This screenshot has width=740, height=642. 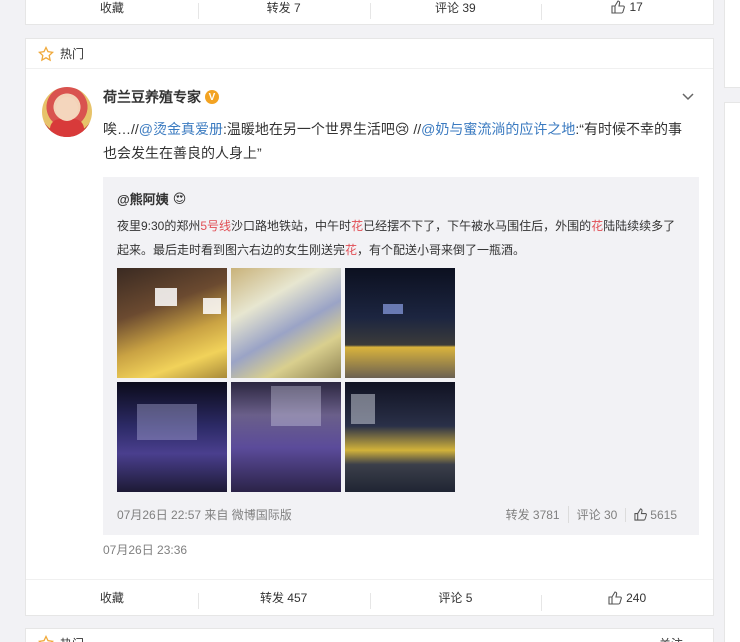 I want to click on previous-post-action-bar: 收藏 转发 7 评论 39 17, so click(x=369, y=12).